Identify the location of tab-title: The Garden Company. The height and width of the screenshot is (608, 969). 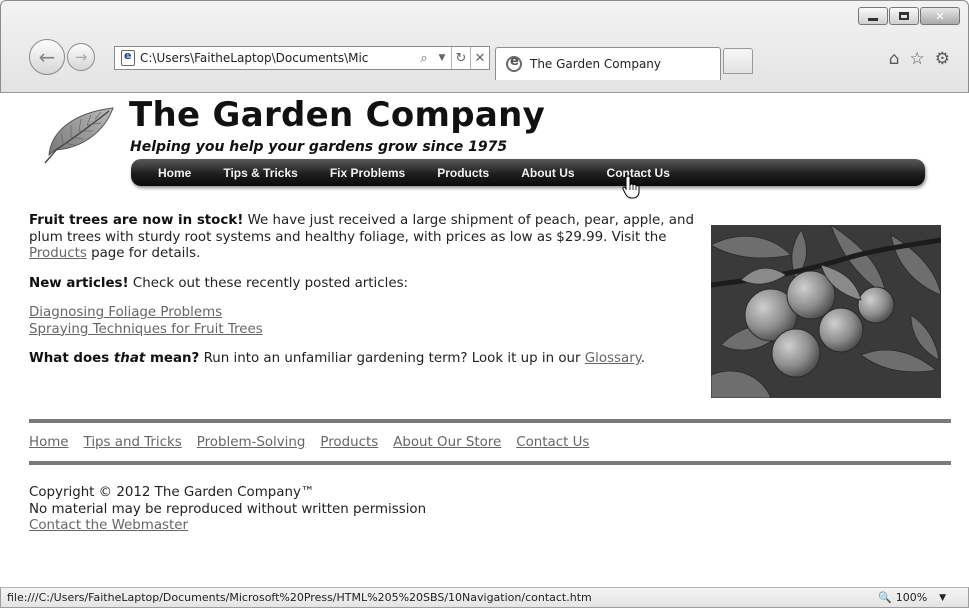
(596, 64).